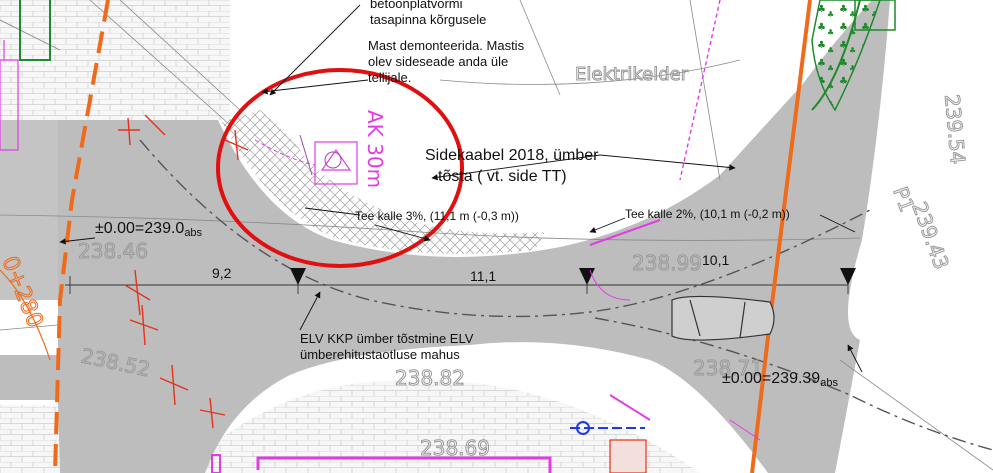  I want to click on slope-right: Tee kalle 2%, (10,1 m (-0,2 m)), so click(707, 214).